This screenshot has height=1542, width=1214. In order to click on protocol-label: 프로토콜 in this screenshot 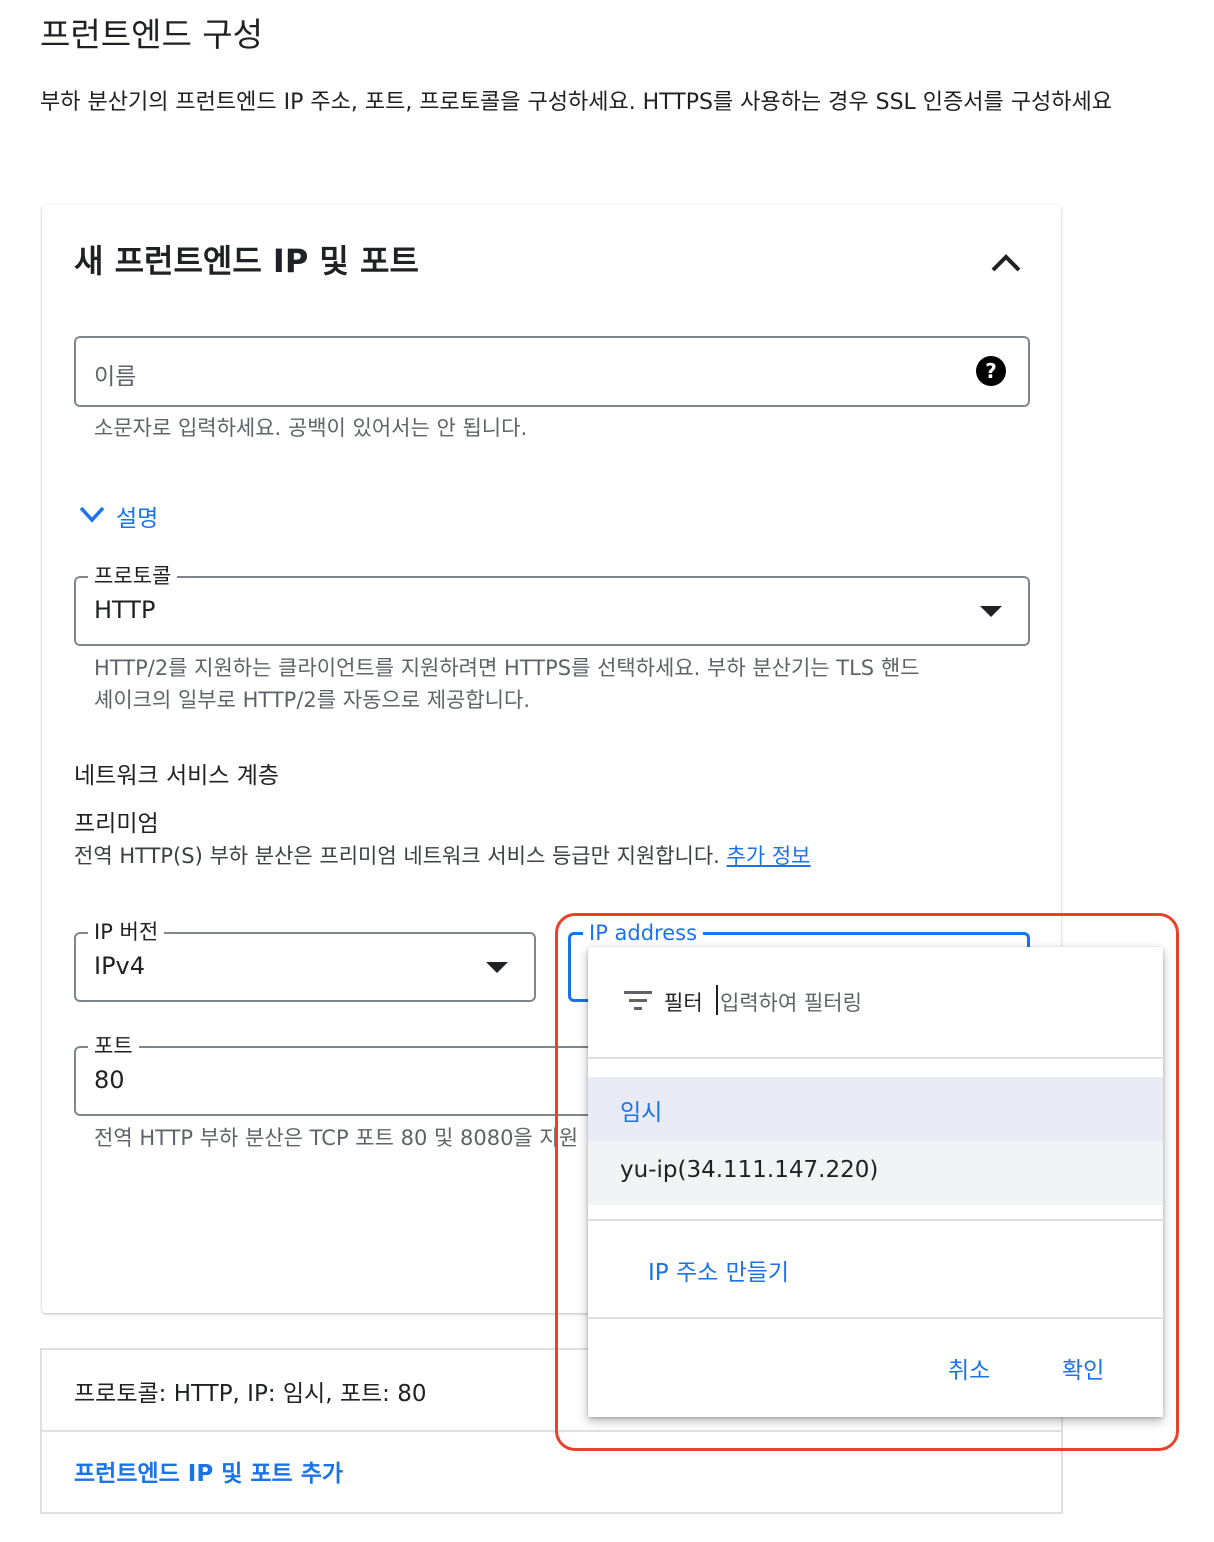, I will do `click(133, 576)`.